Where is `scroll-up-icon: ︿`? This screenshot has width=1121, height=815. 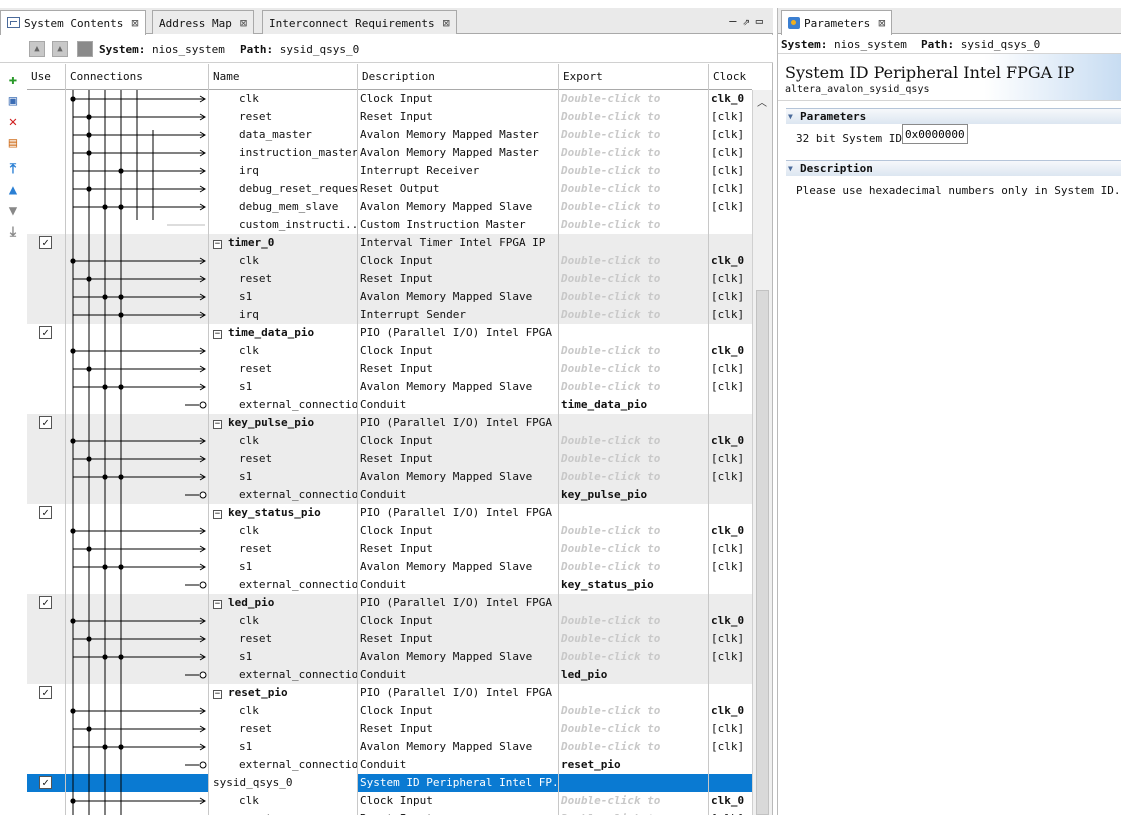 scroll-up-icon: ︿ is located at coordinates (762, 101).